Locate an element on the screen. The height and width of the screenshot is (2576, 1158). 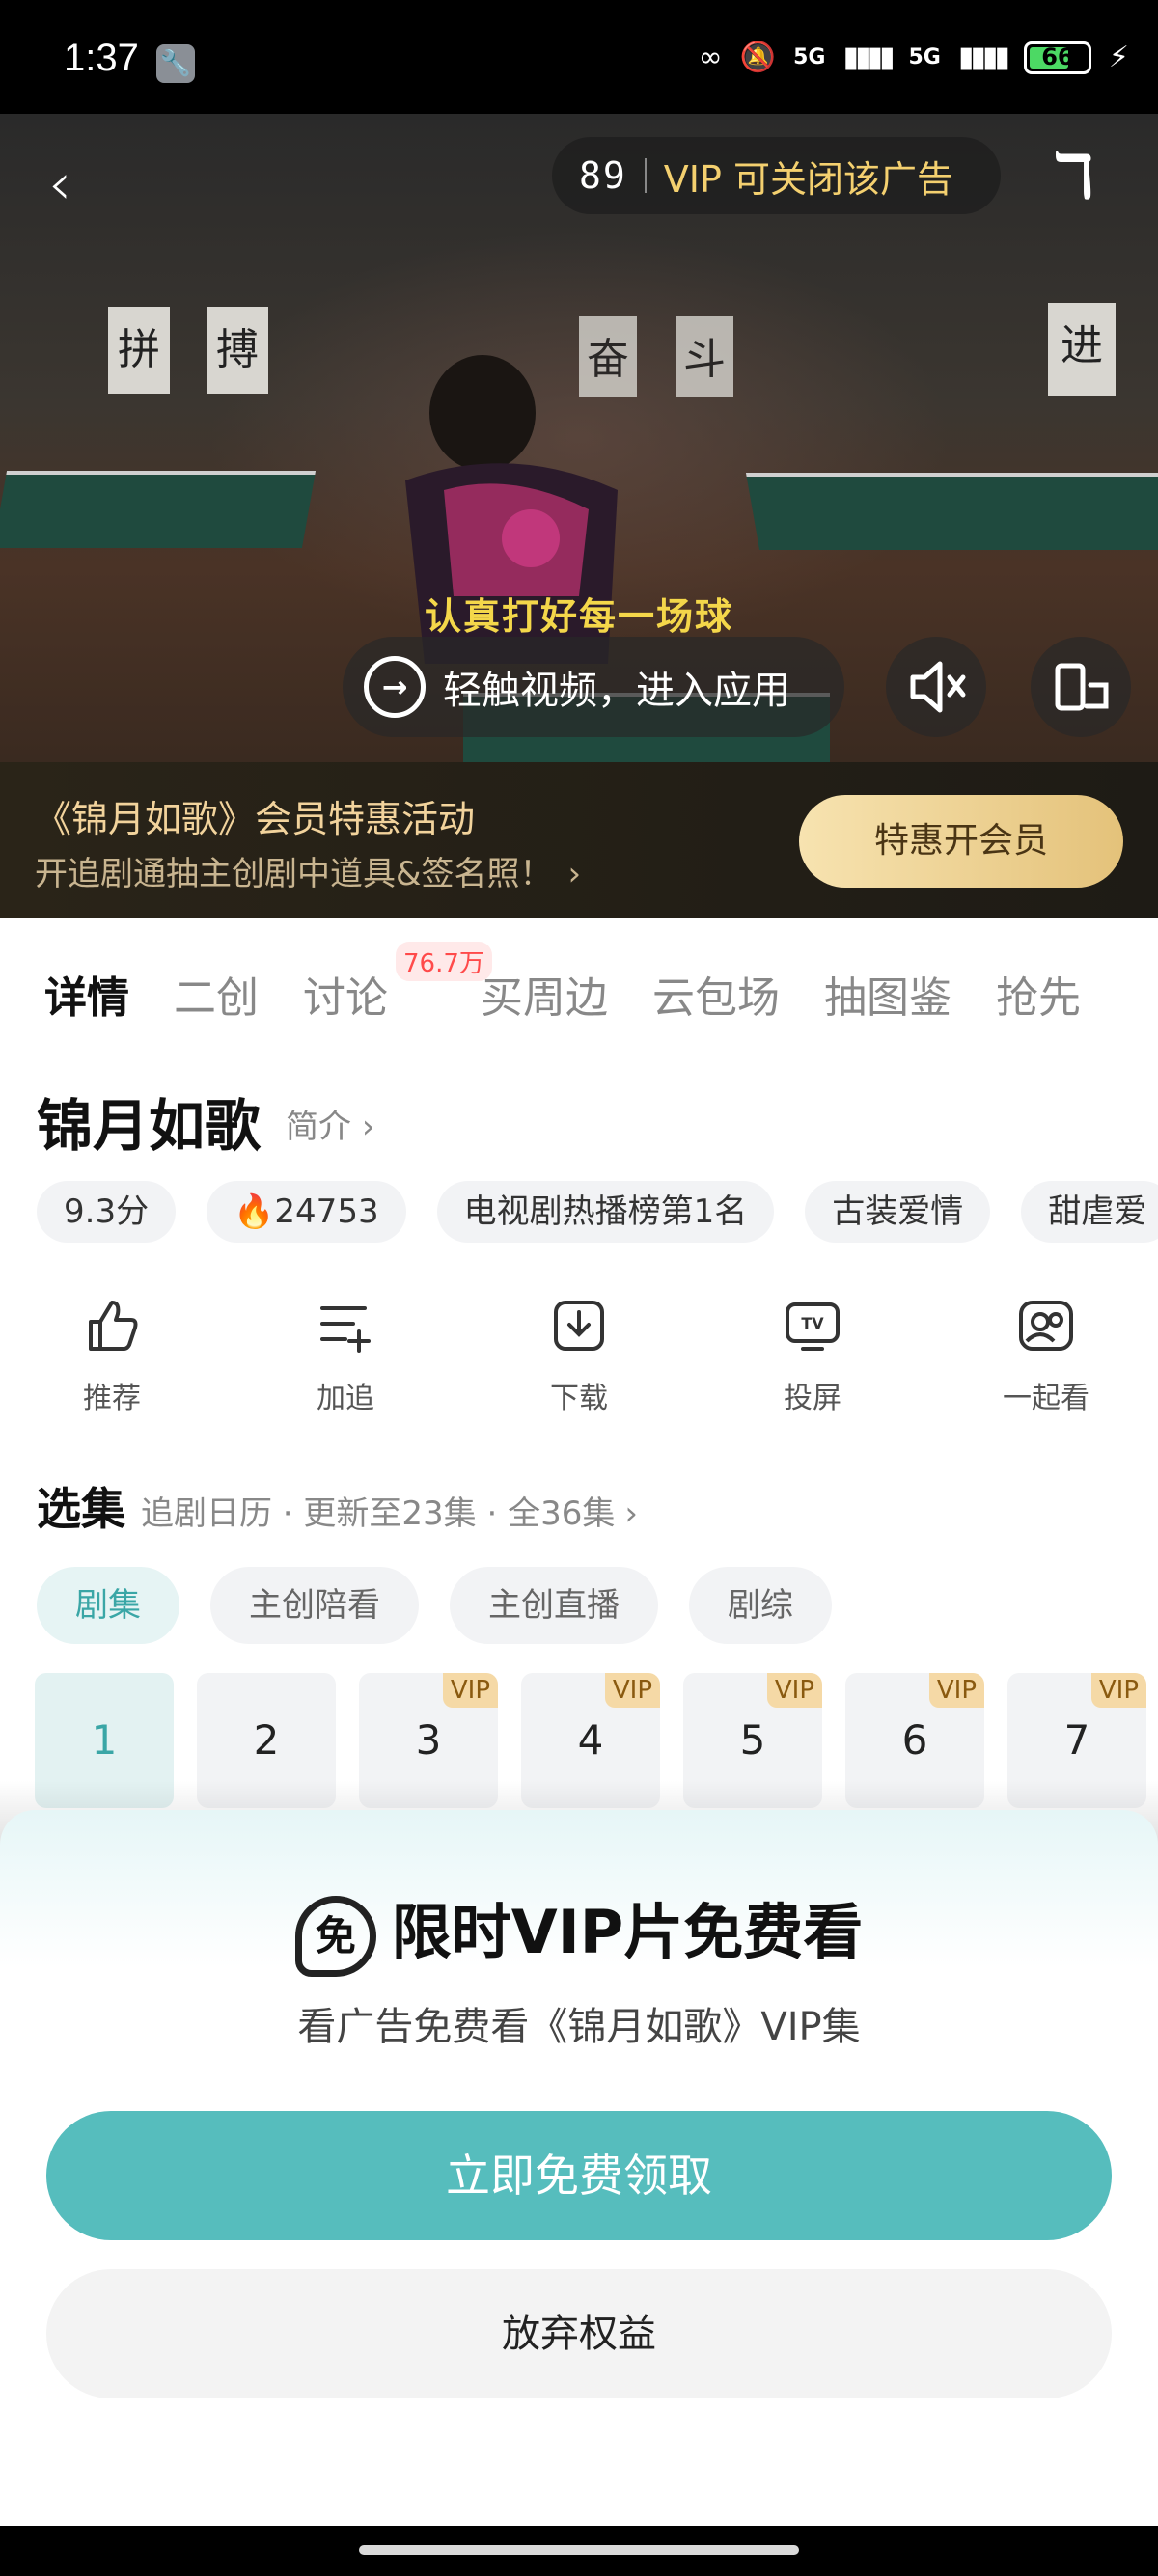
give-up-button: 放弃权益 is located at coordinates (579, 2333).